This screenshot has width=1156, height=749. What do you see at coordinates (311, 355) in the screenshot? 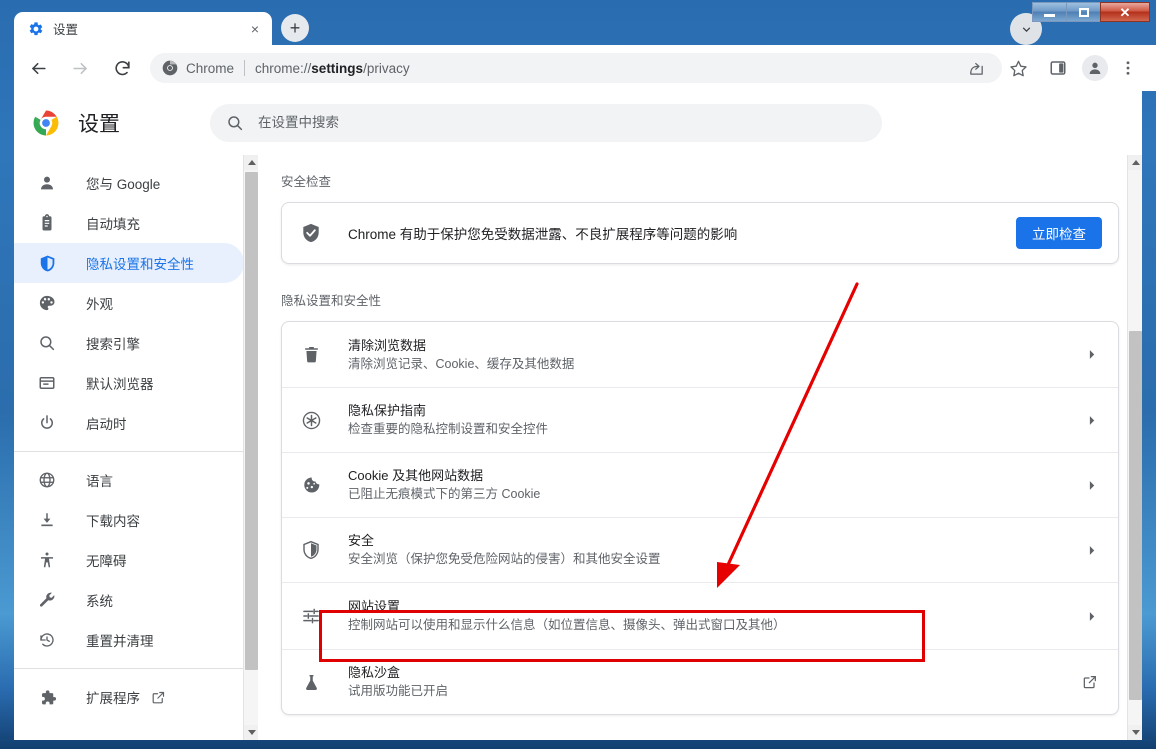
I see `trash-icon` at bounding box center [311, 355].